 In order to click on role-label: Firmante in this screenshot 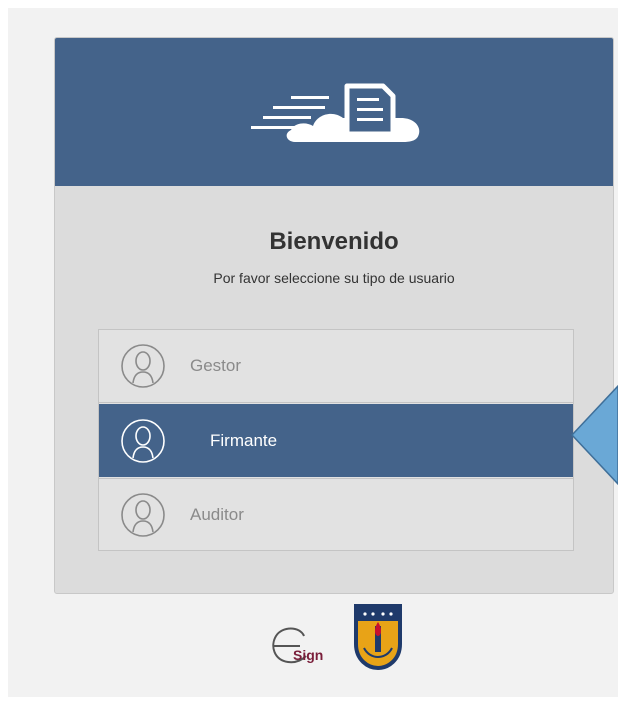, I will do `click(244, 440)`.